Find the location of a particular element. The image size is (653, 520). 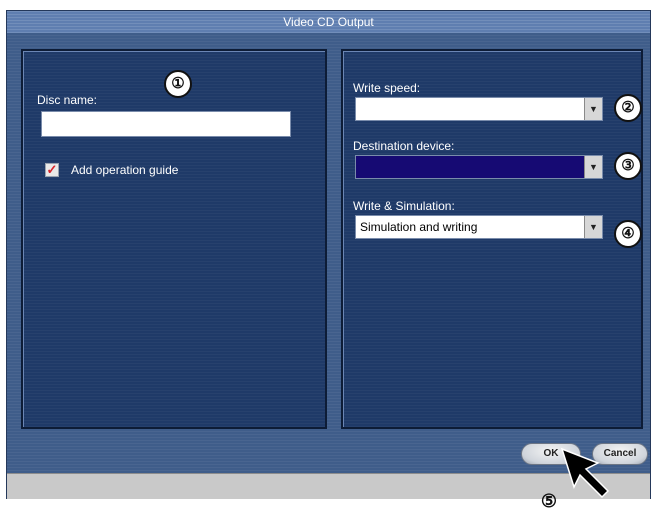

callout-2: ② is located at coordinates (628, 108).